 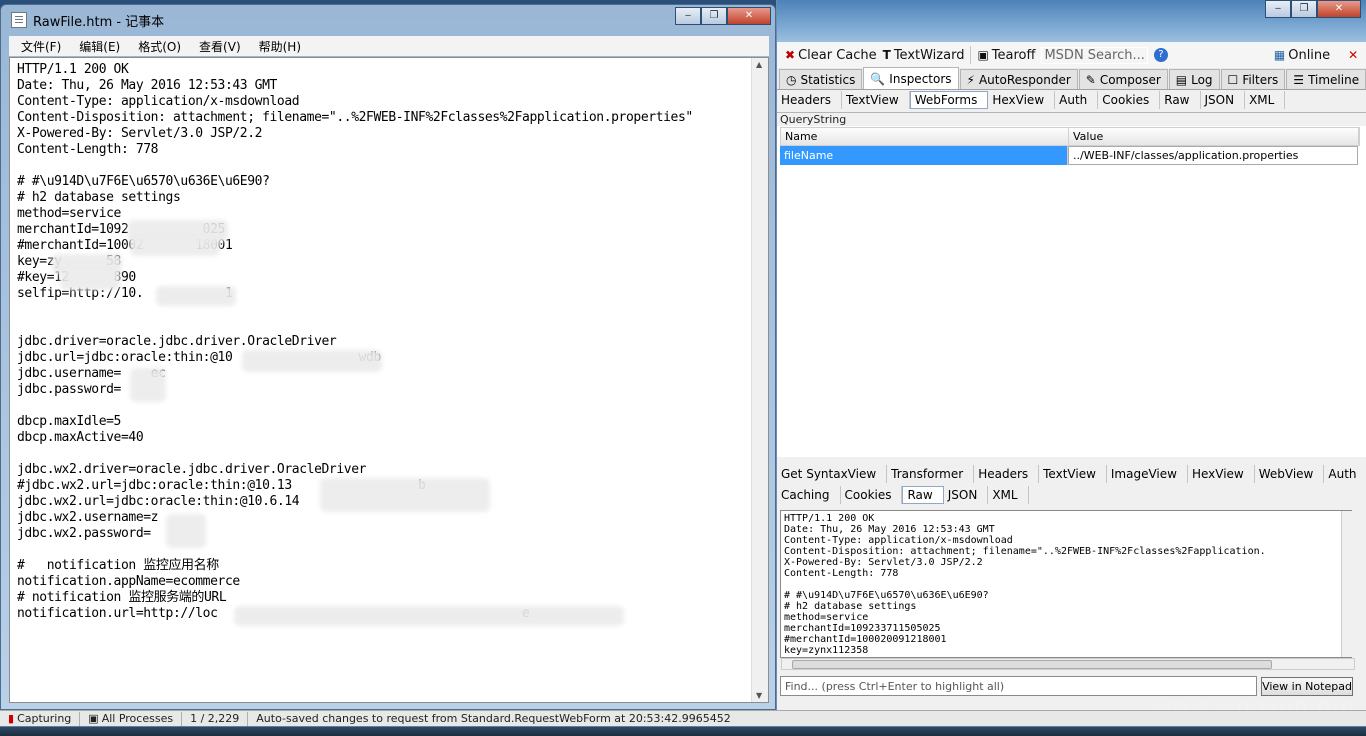 I want to click on request-tab-auth: Auth, so click(x=1077, y=100).